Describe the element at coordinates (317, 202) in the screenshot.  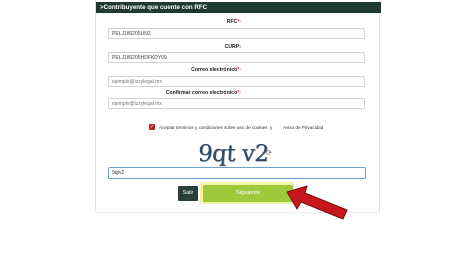
I see `arrow-pointer-icon` at that location.